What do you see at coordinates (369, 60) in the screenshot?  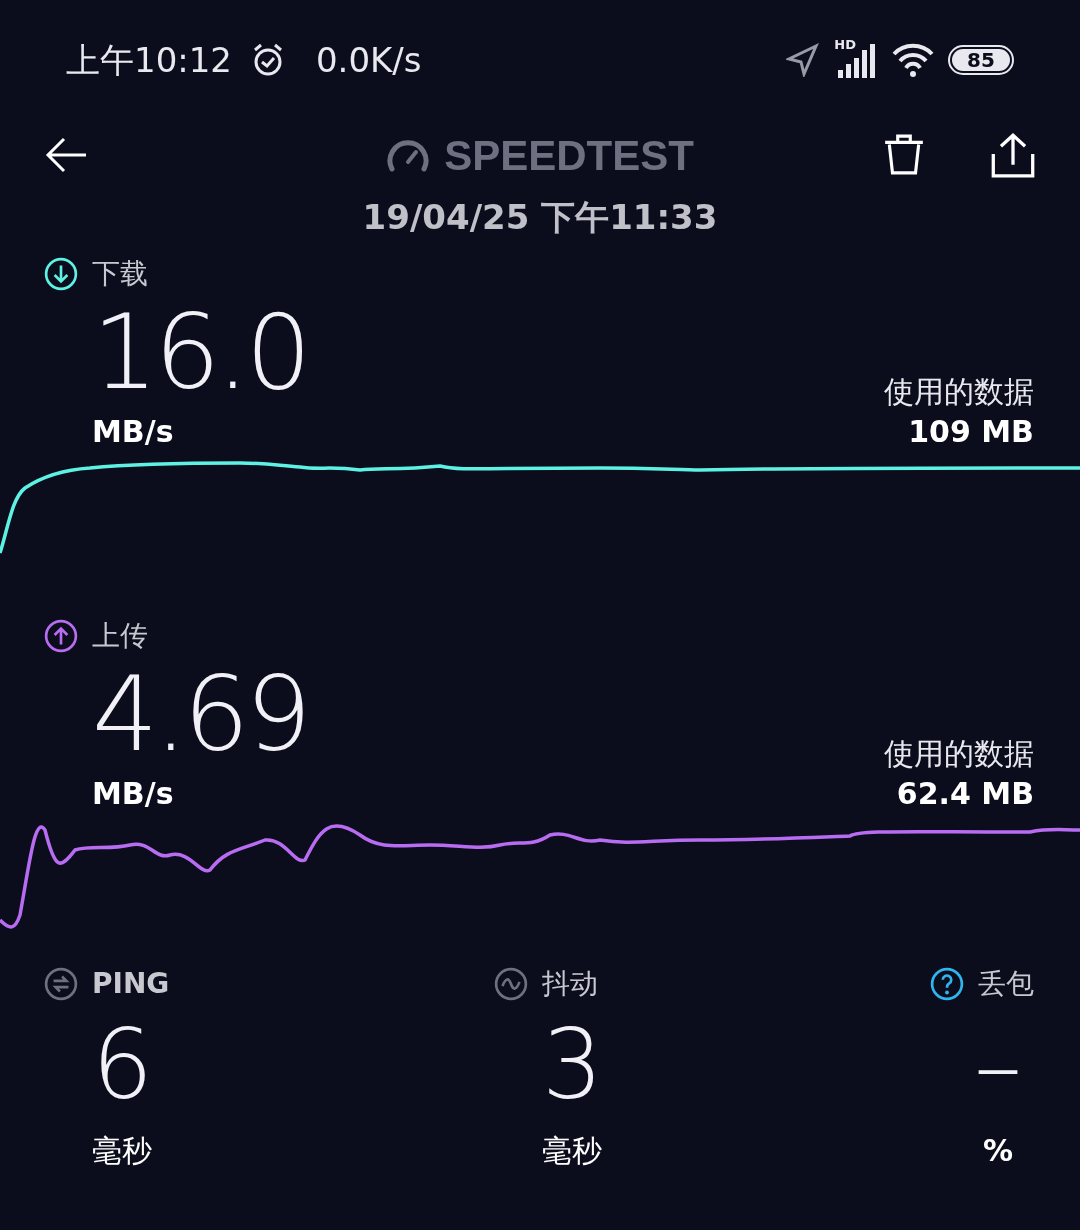 I see `network-speed: 0.0K/s` at bounding box center [369, 60].